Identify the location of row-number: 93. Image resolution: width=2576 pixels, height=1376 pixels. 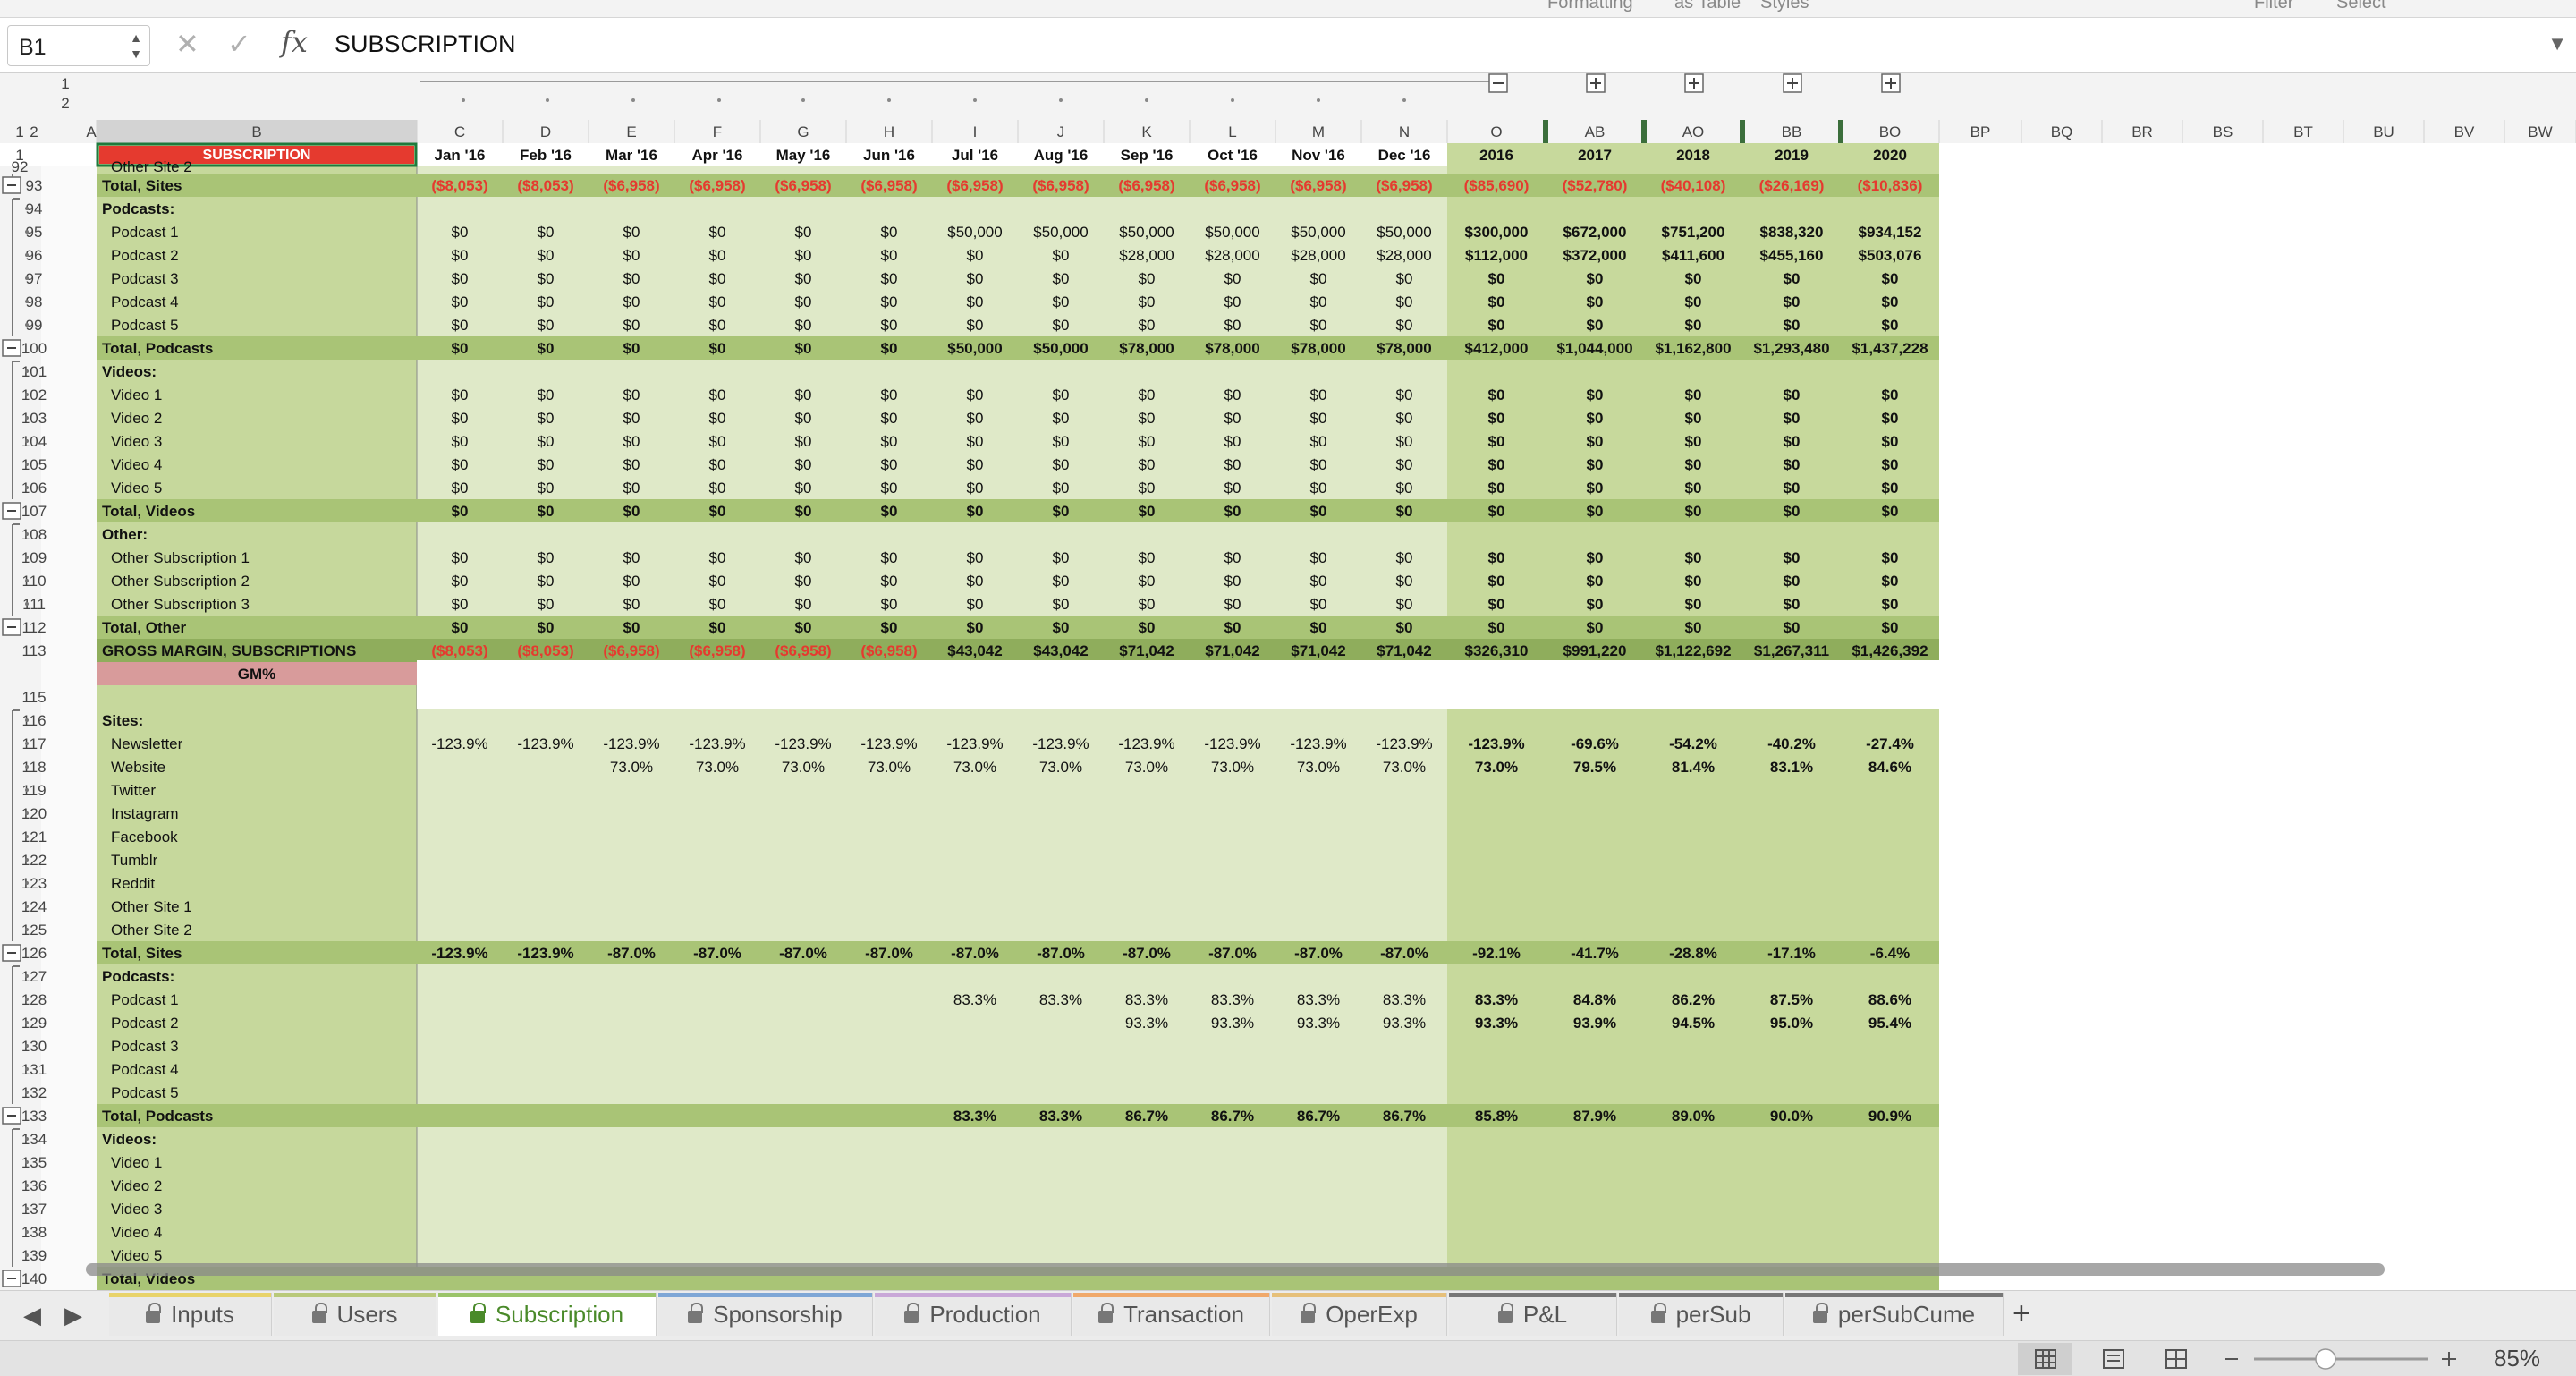
(34, 186).